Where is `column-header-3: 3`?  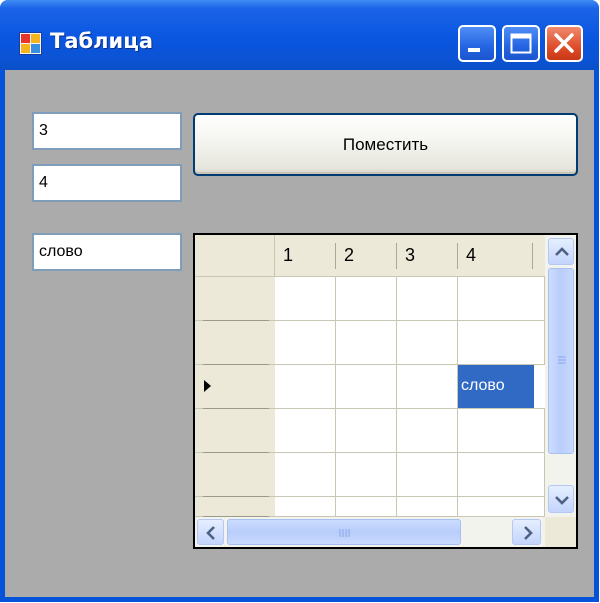 column-header-3: 3 is located at coordinates (427, 256).